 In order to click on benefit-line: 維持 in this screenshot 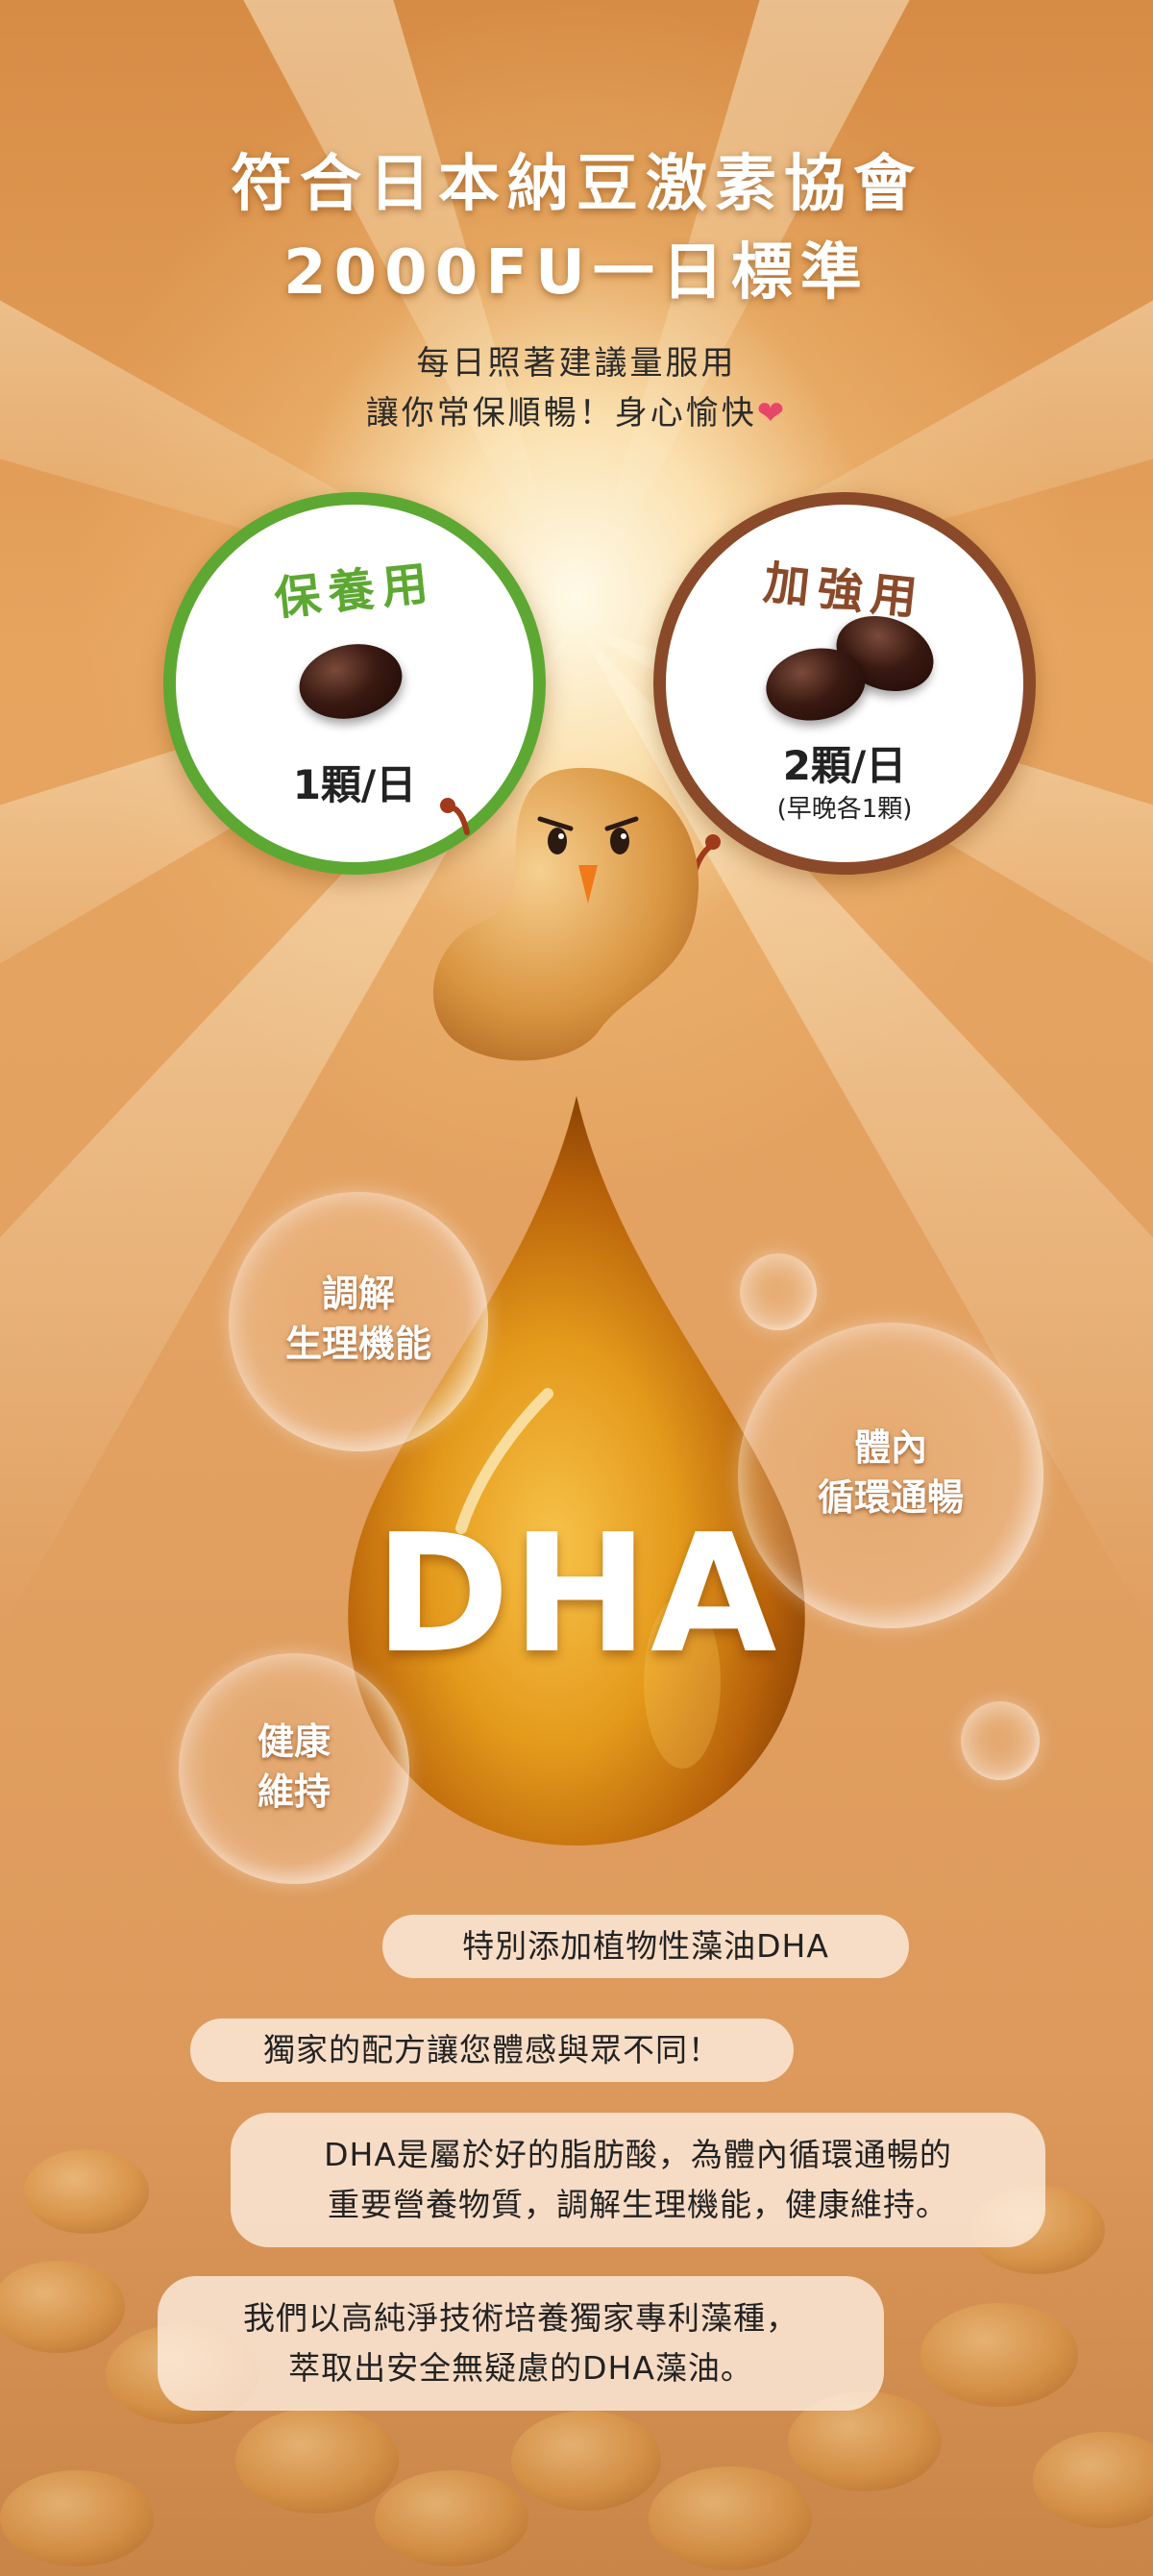, I will do `click(294, 1792)`.